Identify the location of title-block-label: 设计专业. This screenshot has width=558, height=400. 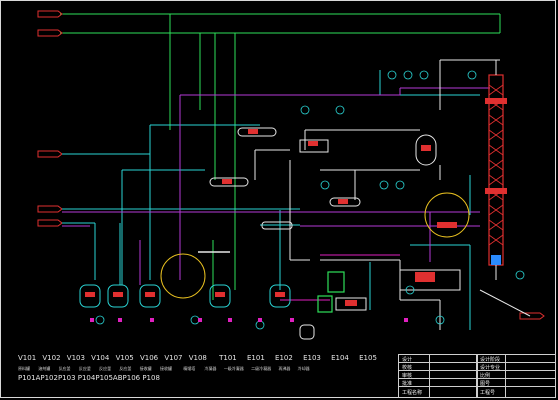
(490, 368).